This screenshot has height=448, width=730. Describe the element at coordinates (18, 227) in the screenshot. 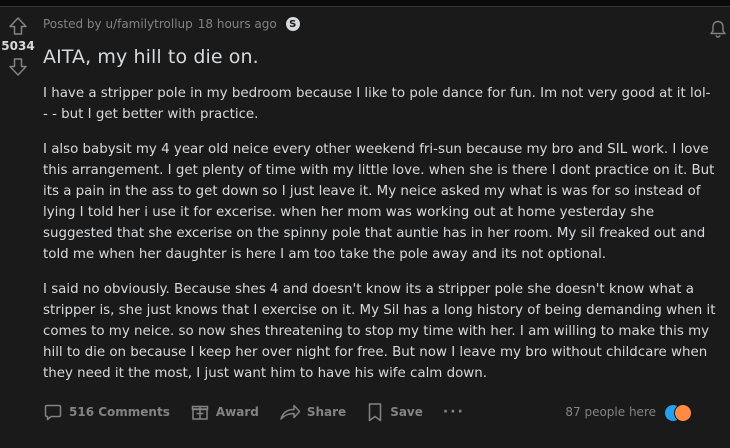

I see `vote-column: 5034` at that location.